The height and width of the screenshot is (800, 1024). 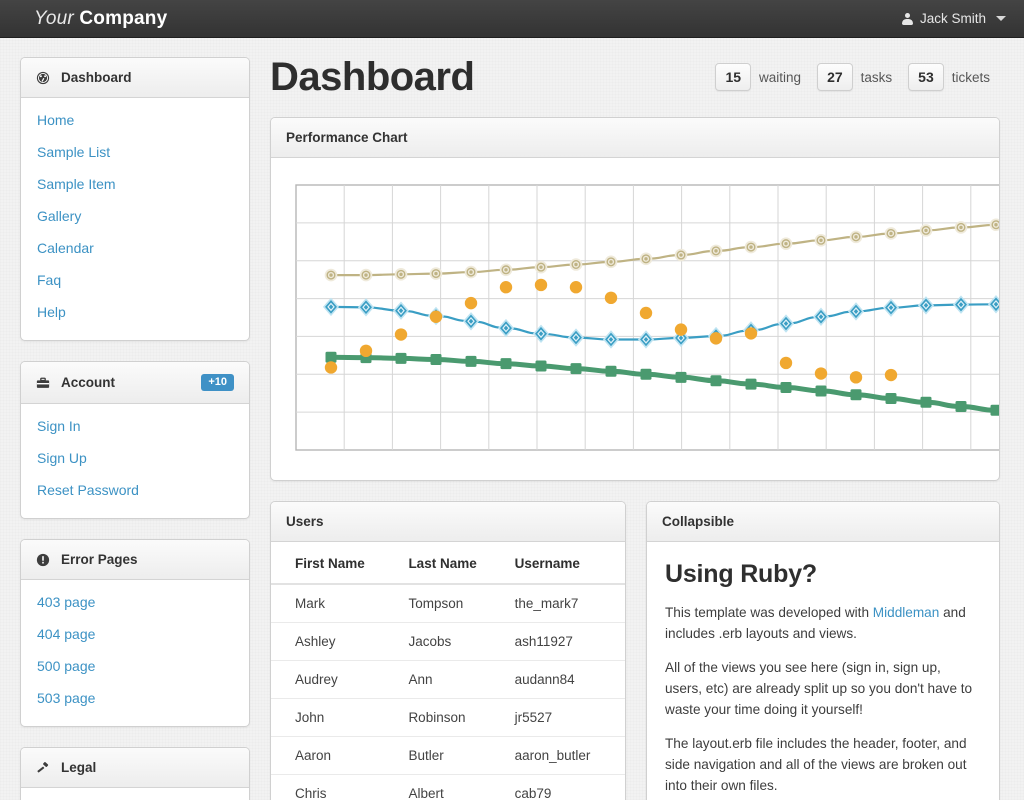 I want to click on gavel-icon, so click(x=43, y=768).